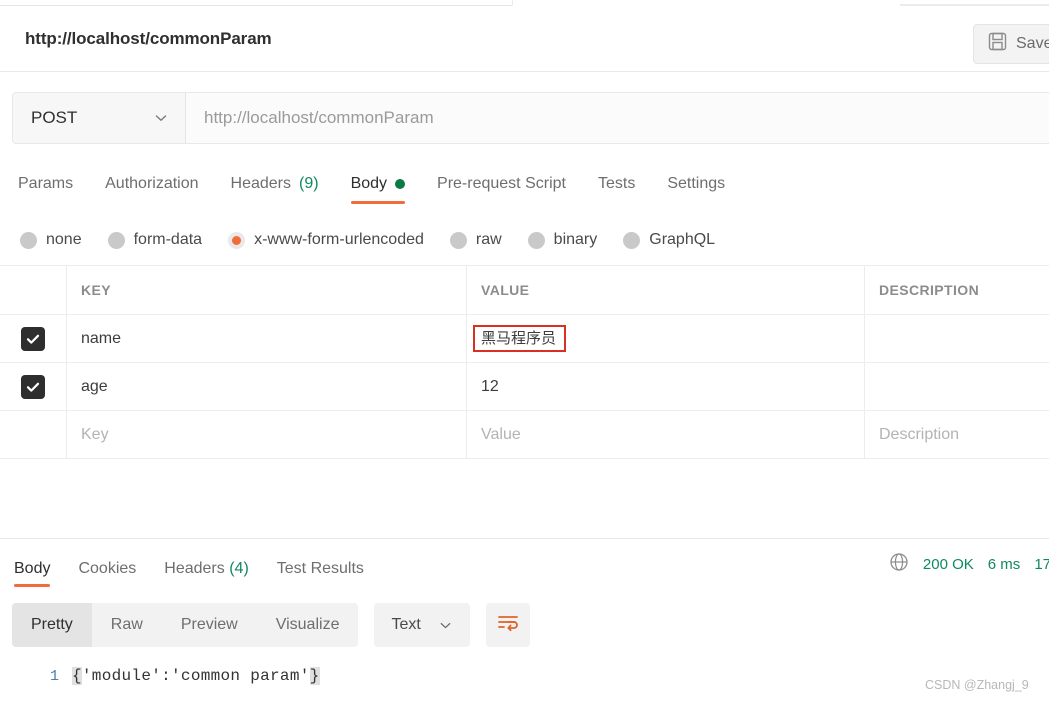  I want to click on table-header-value: VALUE, so click(666, 290).